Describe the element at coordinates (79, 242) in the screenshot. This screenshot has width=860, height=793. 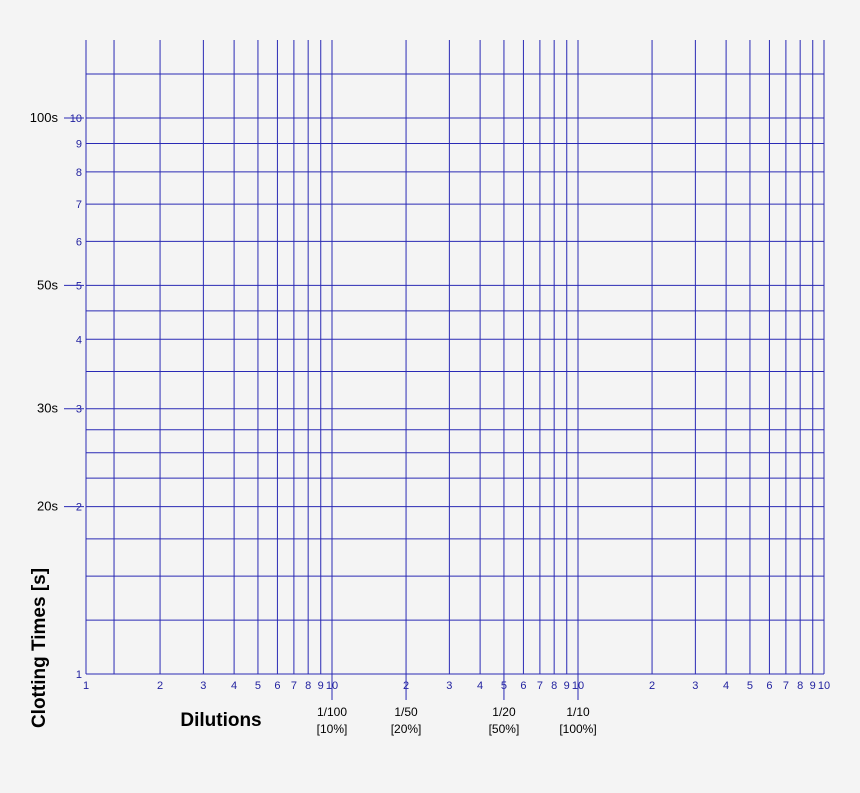
I see `y-tick-label: 6` at that location.